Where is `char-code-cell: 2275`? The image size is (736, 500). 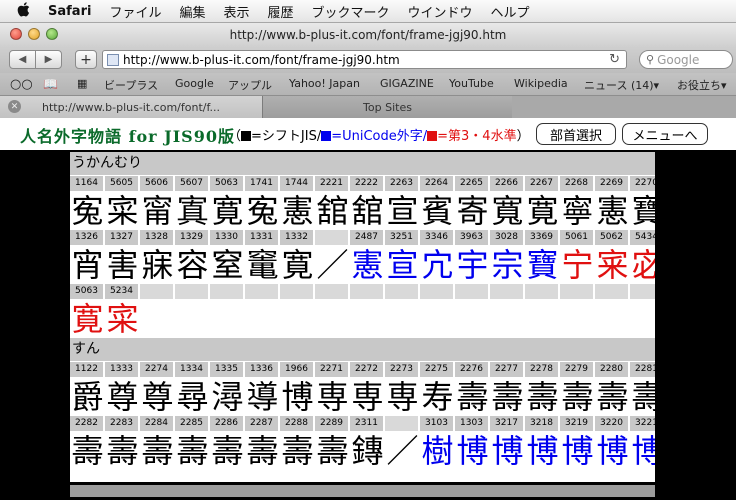
char-code-cell: 2275 is located at coordinates (436, 369).